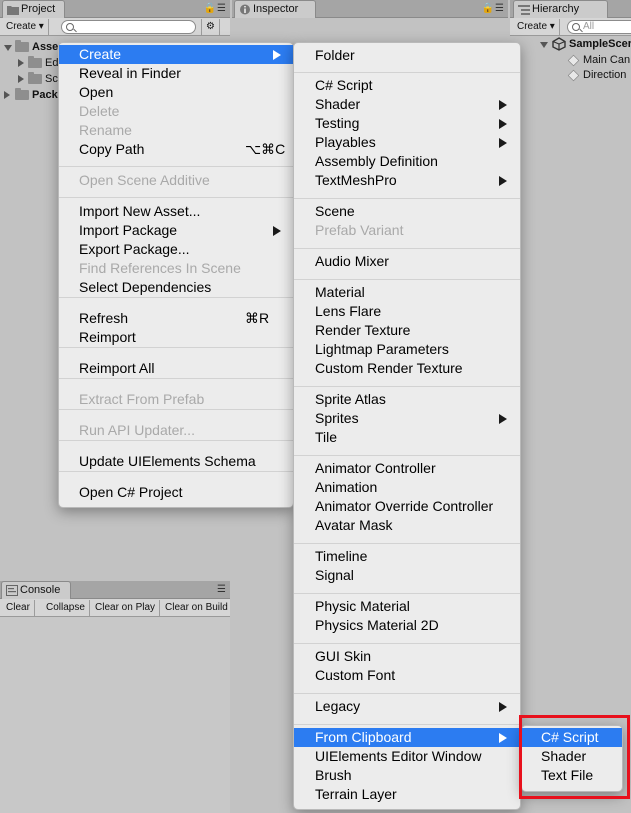 The image size is (631, 813). I want to click on hierarchy-search-input: All, so click(599, 27).